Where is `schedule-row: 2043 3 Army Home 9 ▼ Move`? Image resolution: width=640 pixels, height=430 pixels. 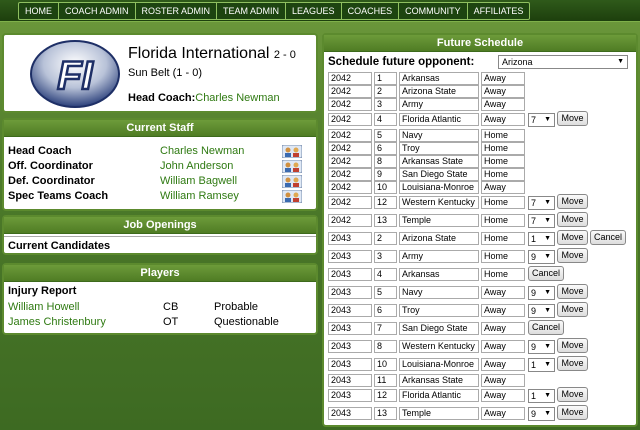 schedule-row: 2043 3 Army Home 9 ▼ Move is located at coordinates (481, 256).